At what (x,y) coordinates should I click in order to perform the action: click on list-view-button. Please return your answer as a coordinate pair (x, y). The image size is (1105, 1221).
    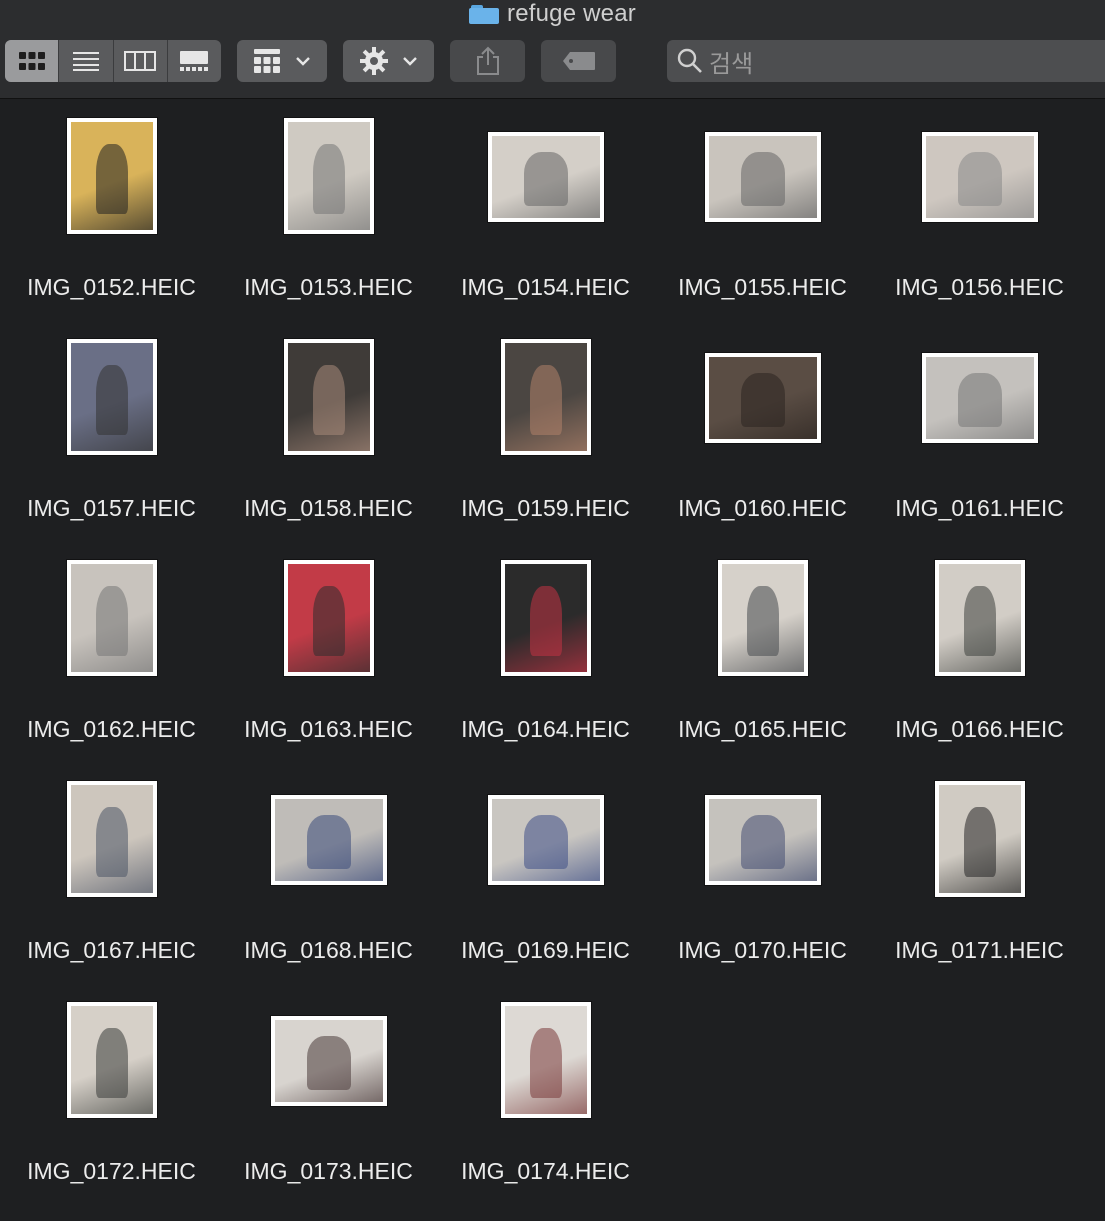
    Looking at the image, I should click on (86, 61).